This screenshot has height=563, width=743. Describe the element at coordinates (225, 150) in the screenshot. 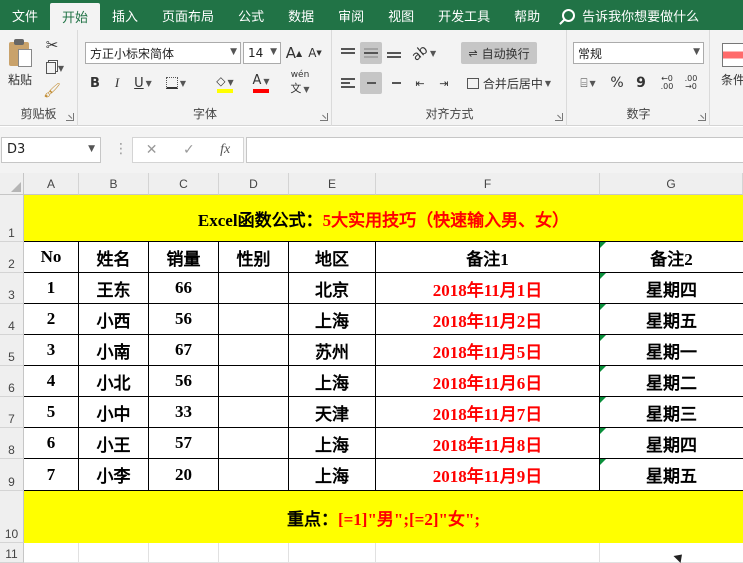

I see `insert-function-icon: fx` at that location.